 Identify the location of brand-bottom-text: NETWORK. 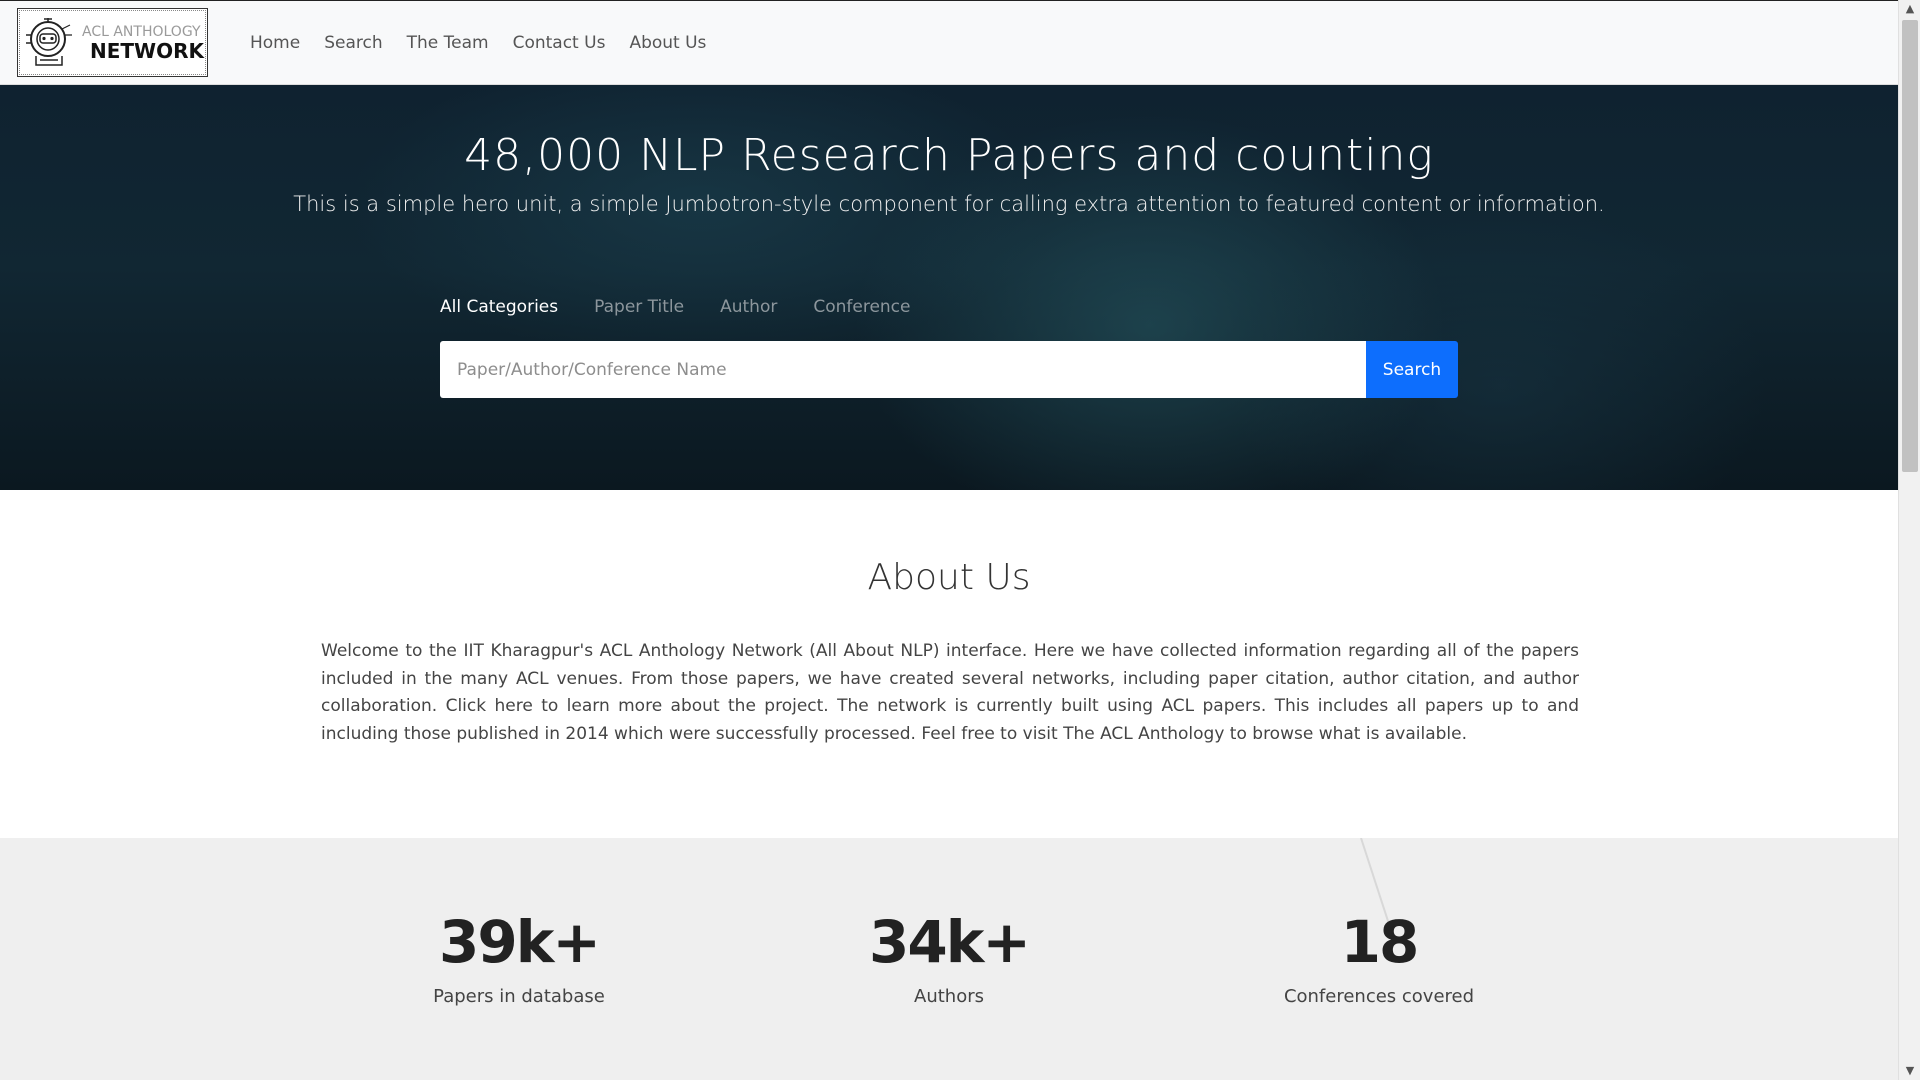
(147, 50).